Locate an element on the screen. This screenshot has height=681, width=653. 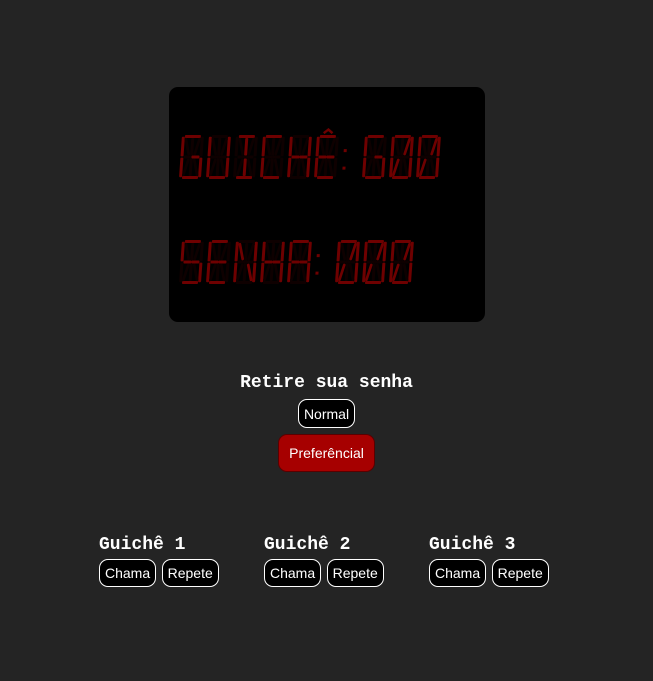
counter-3-call-button: Chama is located at coordinates (458, 573).